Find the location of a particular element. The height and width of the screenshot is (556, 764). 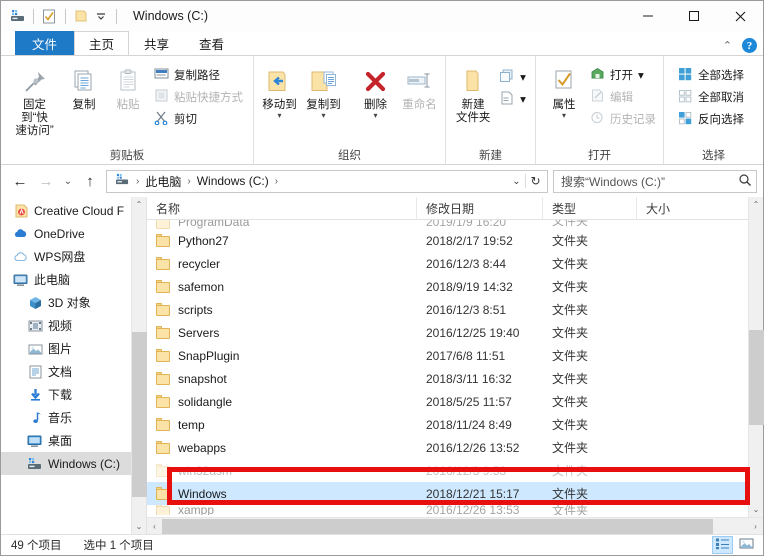

search-input: 搜索“Windows (C:)” is located at coordinates (649, 181).